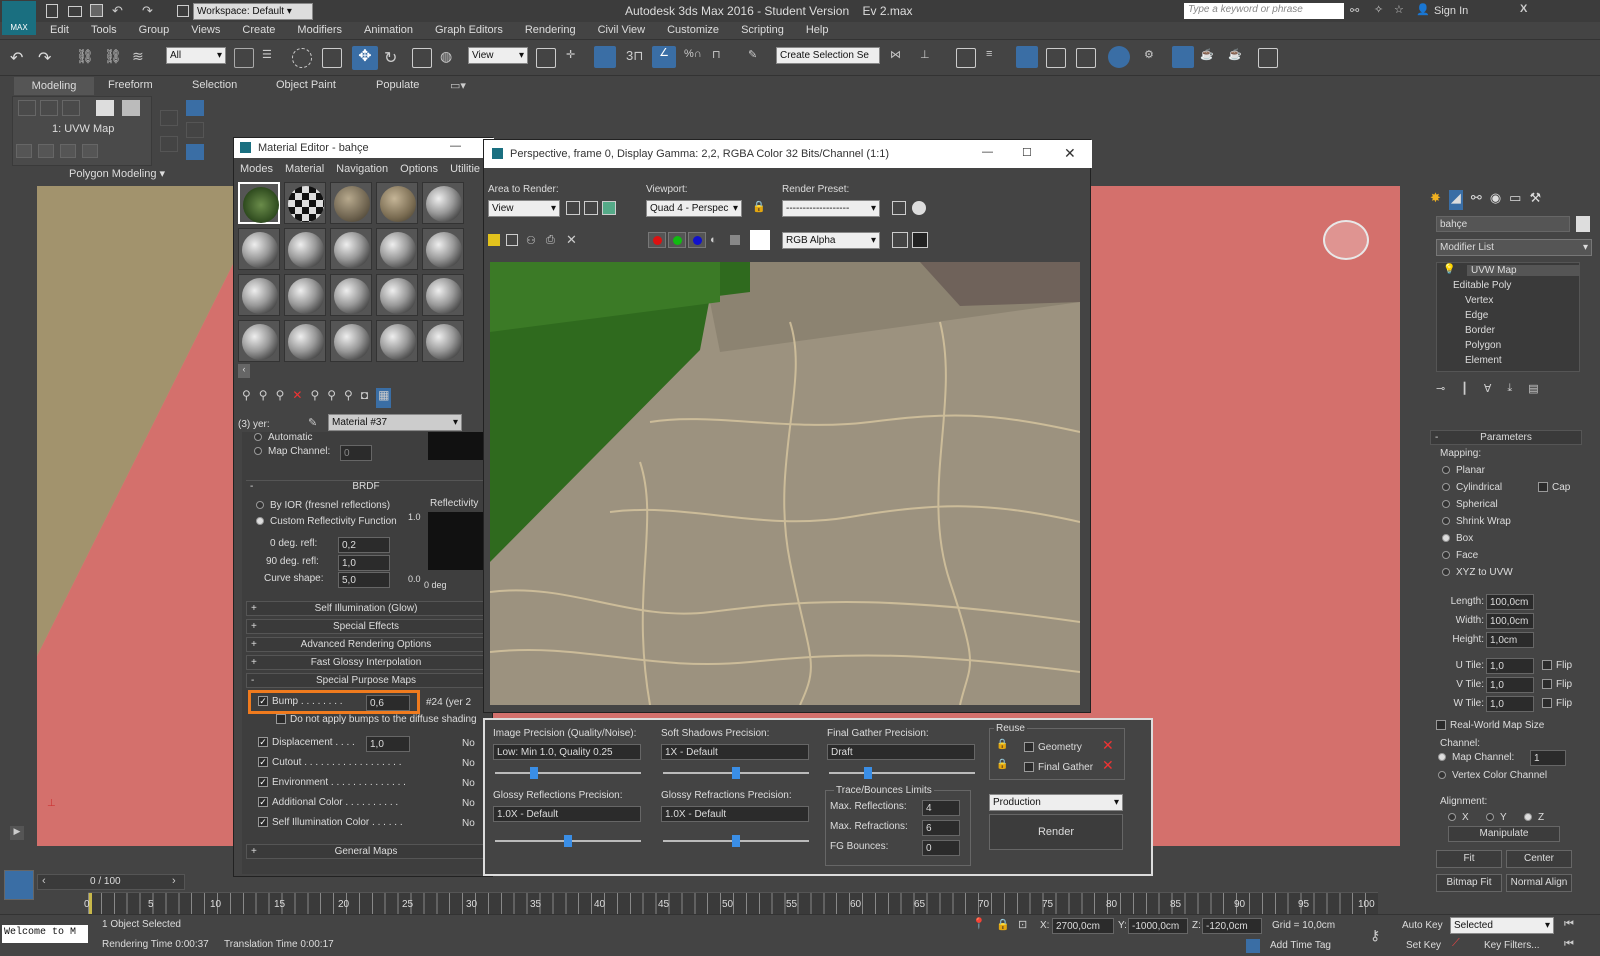 This screenshot has width=1600, height=956. Describe the element at coordinates (1569, 944) in the screenshot. I see `goto-end-icon: ⏮` at that location.